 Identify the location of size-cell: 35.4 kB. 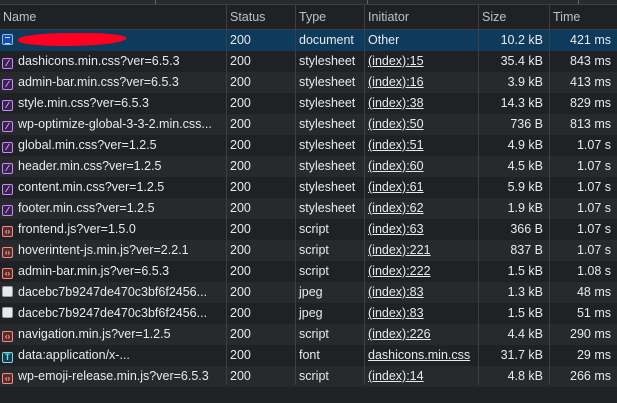
(521, 61).